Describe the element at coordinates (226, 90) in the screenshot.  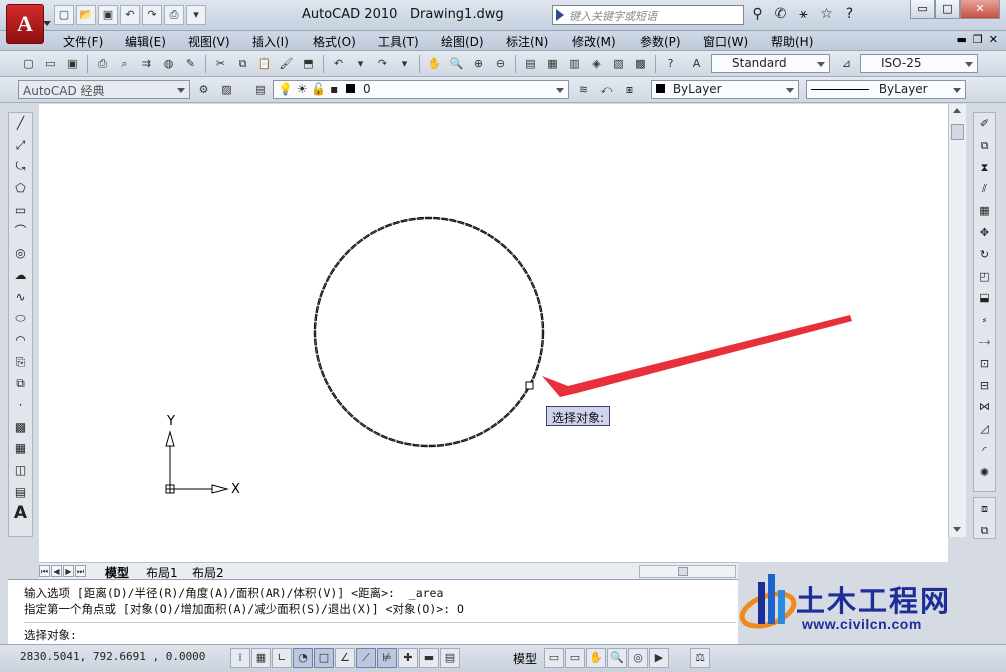
I see `customize-icon: ▨` at that location.